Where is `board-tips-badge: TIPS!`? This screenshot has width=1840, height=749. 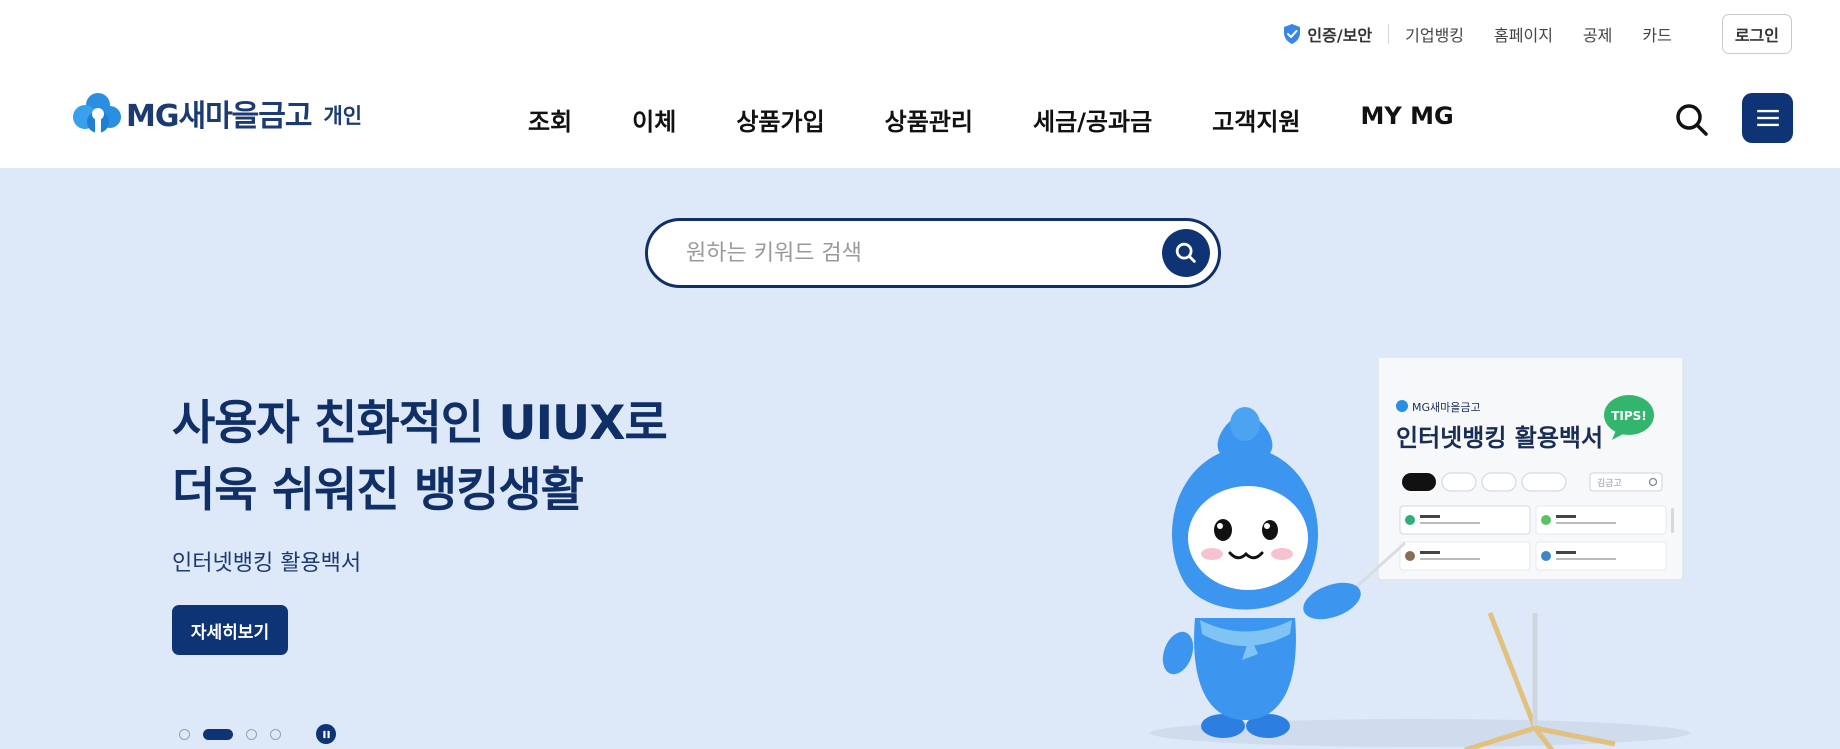 board-tips-badge: TIPS! is located at coordinates (1629, 416).